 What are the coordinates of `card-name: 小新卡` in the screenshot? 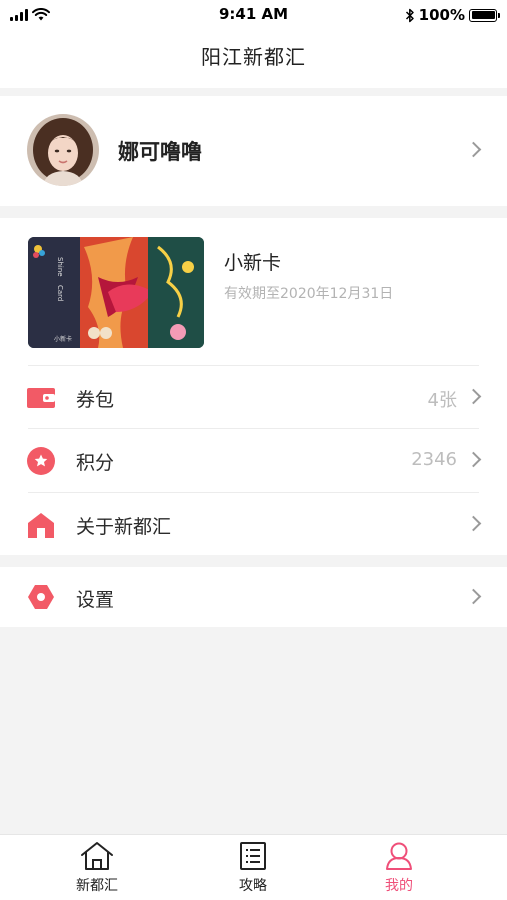 It's located at (253, 263).